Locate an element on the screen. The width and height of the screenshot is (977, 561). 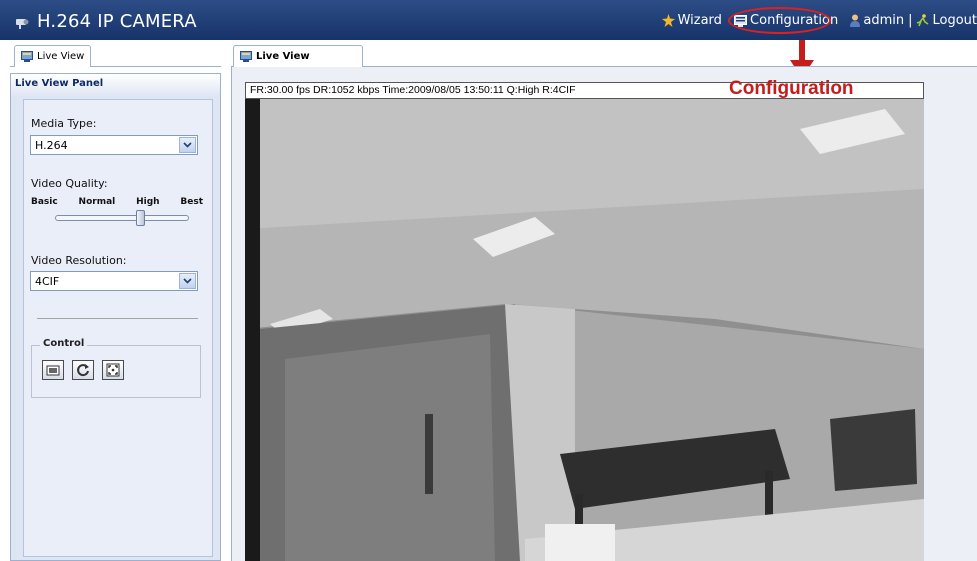
snapshot-button is located at coordinates (53, 370).